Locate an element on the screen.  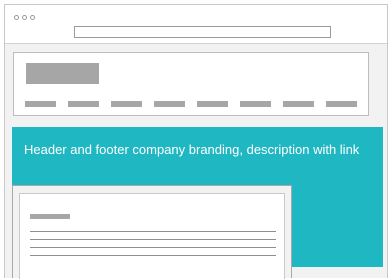
window-minimize-dot-icon is located at coordinates (24, 17).